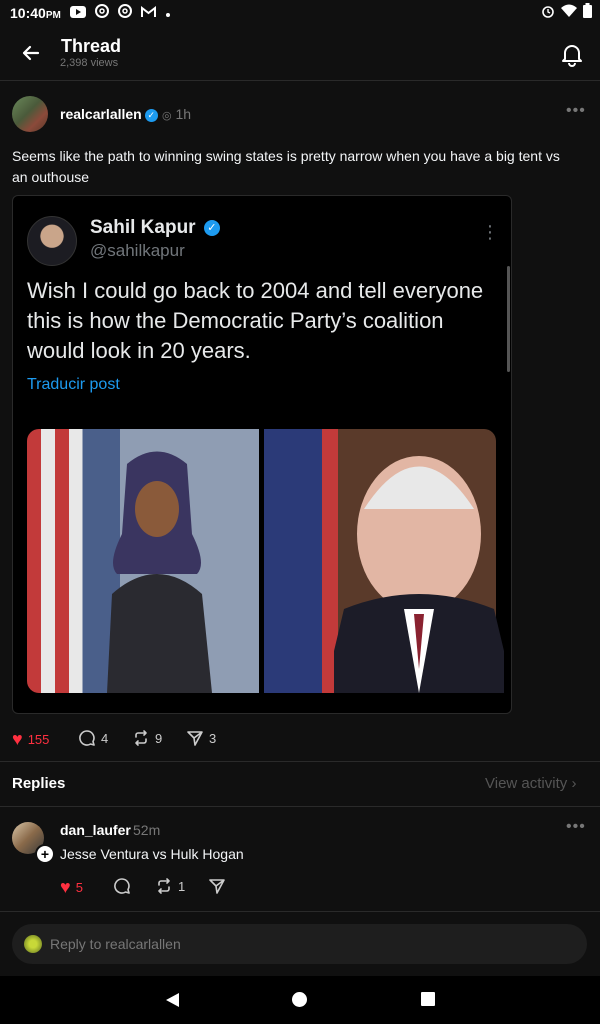 The width and height of the screenshot is (600, 1024). Describe the element at coordinates (508, 319) in the screenshot. I see `scrollbar` at that location.